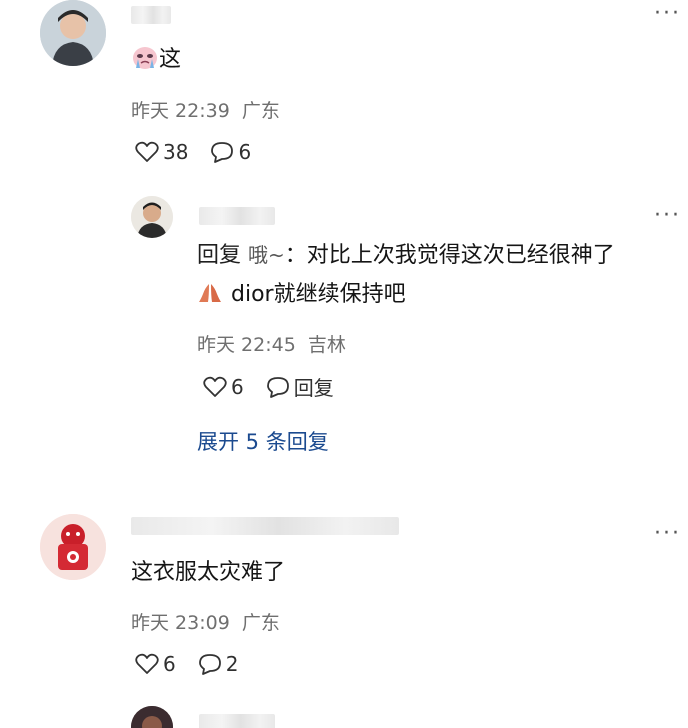 The height and width of the screenshot is (728, 688). Describe the element at coordinates (232, 664) in the screenshot. I see `reply-count: 2` at that location.